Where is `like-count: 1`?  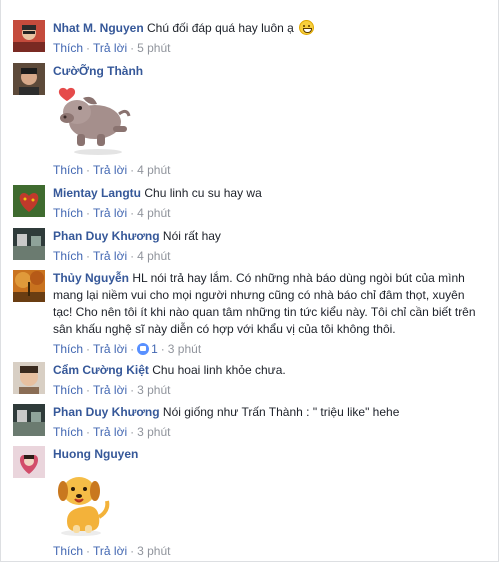 like-count: 1 is located at coordinates (147, 349).